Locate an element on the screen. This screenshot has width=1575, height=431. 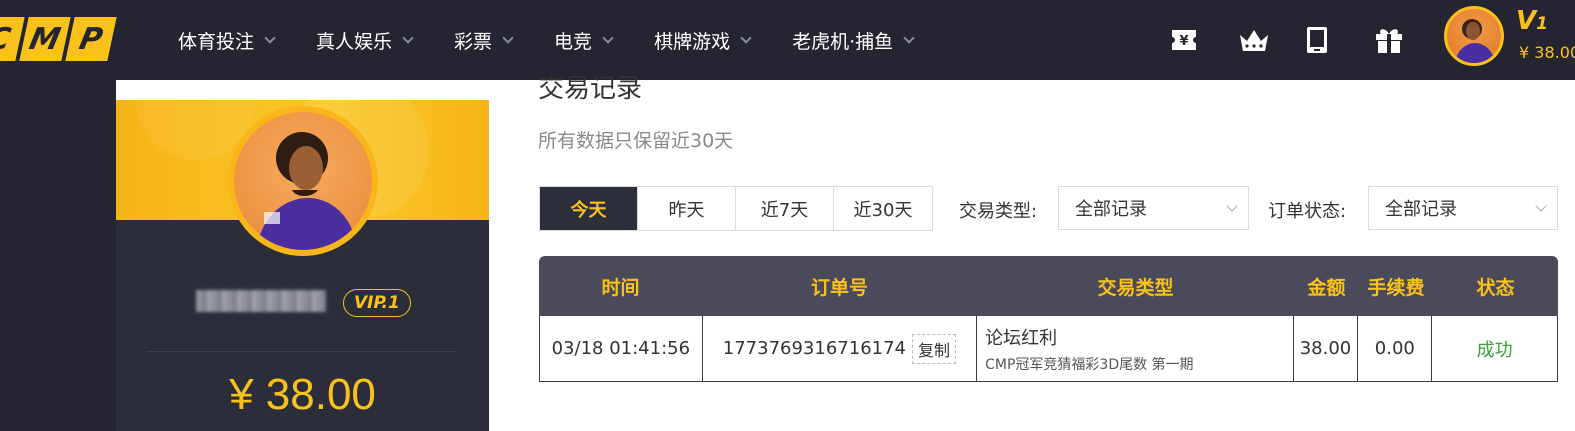
user-avatar is located at coordinates (1474, 36).